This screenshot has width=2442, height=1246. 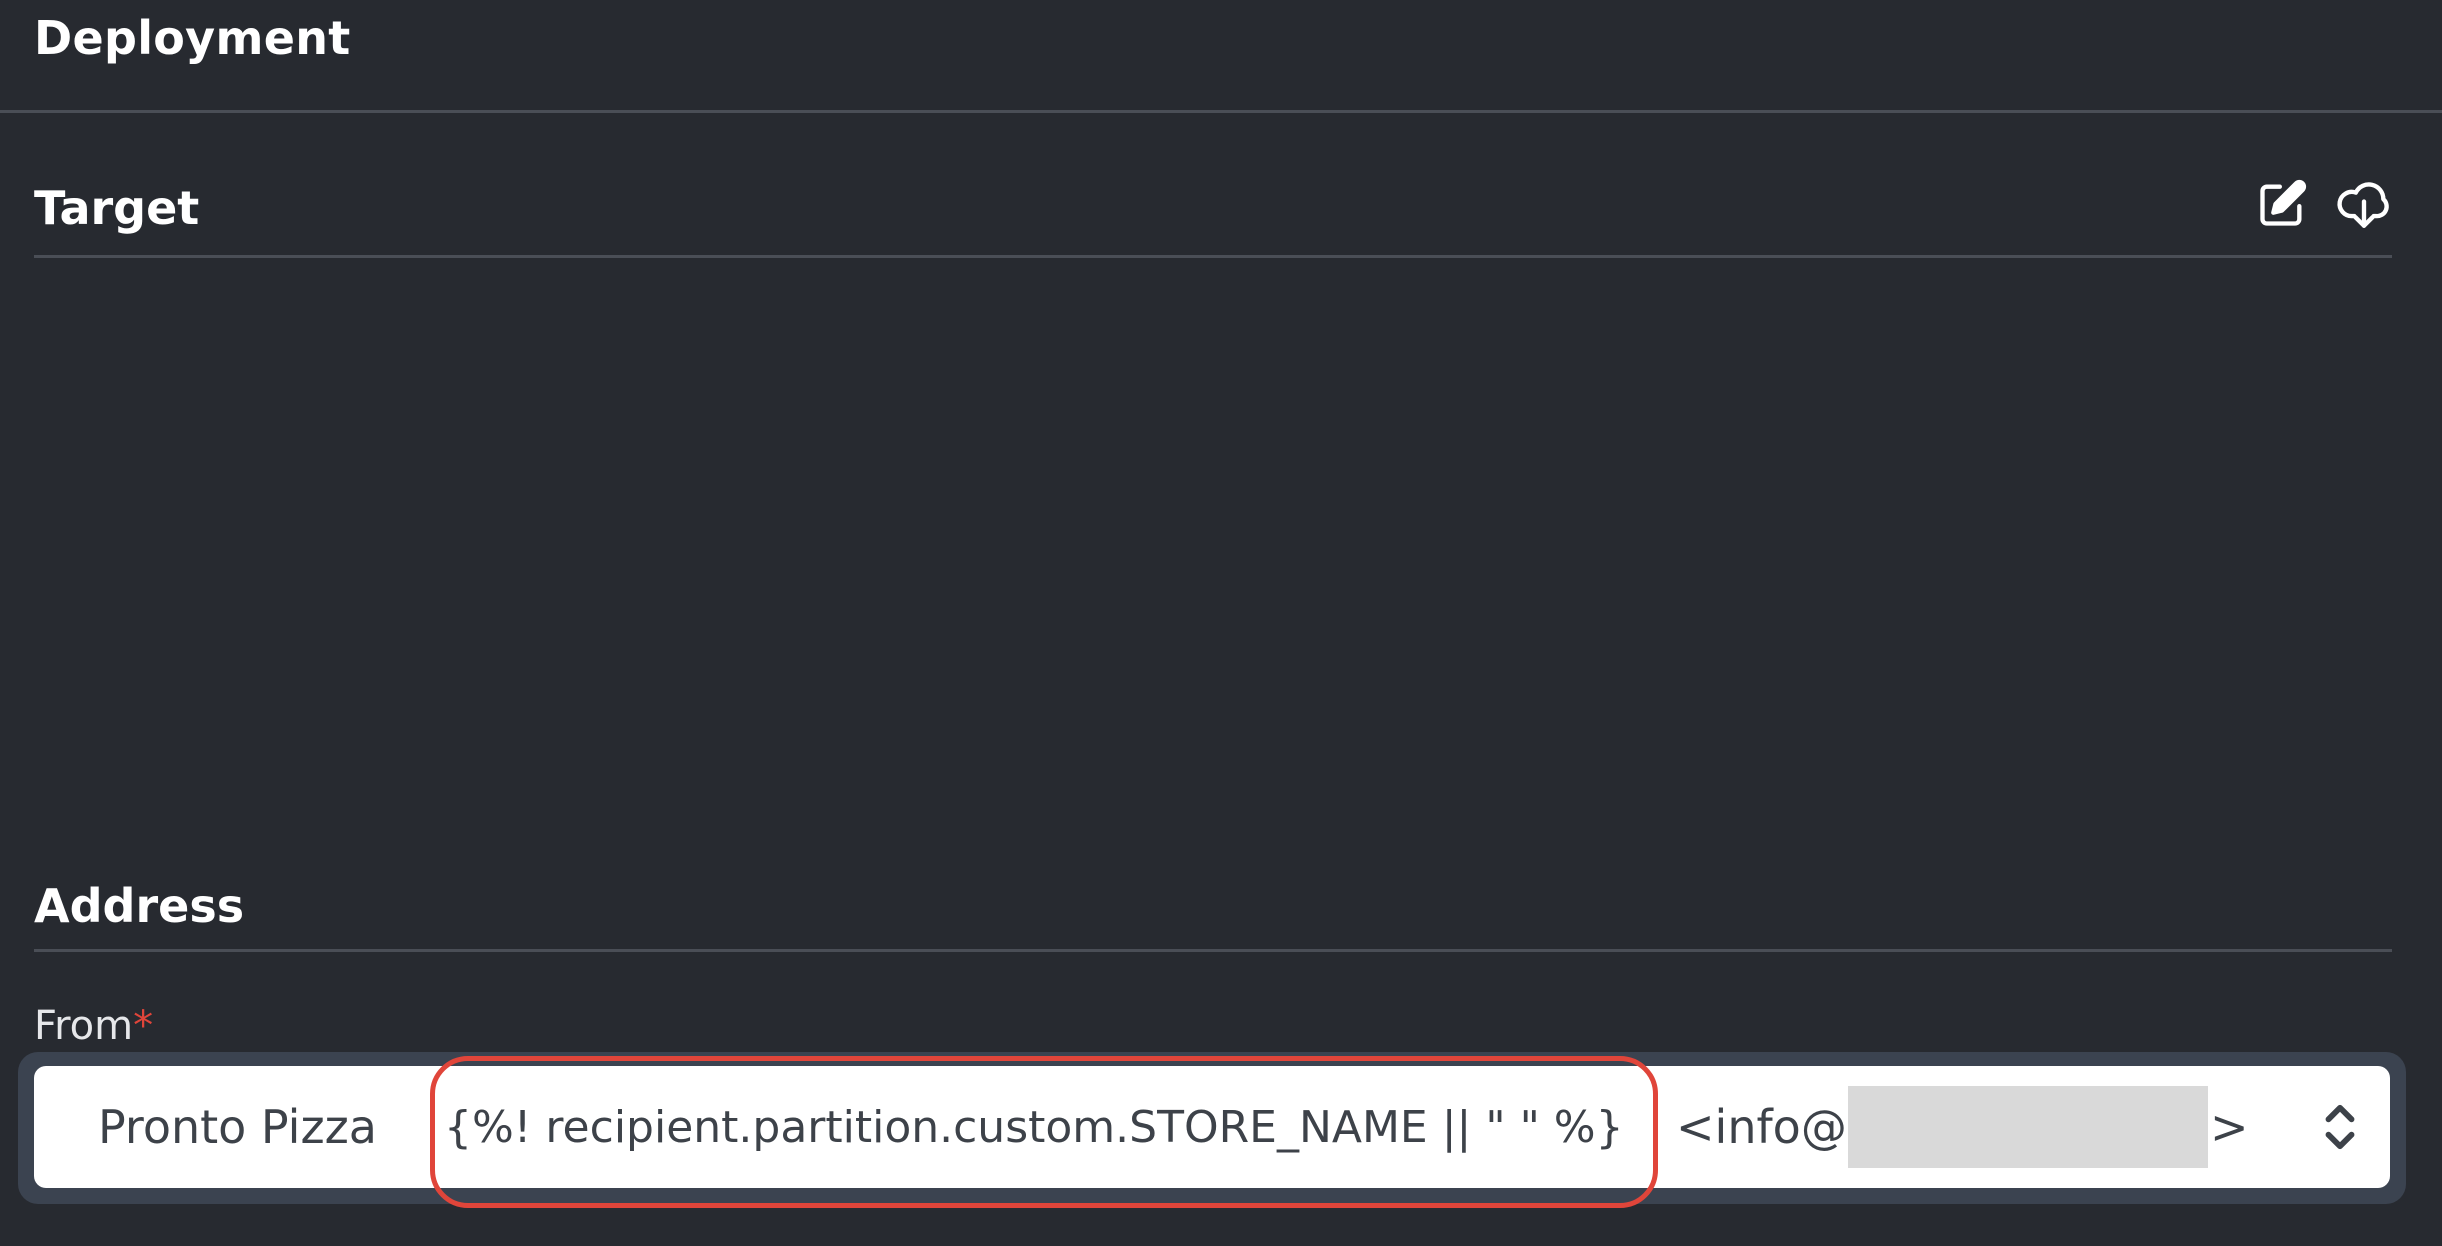 I want to click on edit-button, so click(x=2282, y=204).